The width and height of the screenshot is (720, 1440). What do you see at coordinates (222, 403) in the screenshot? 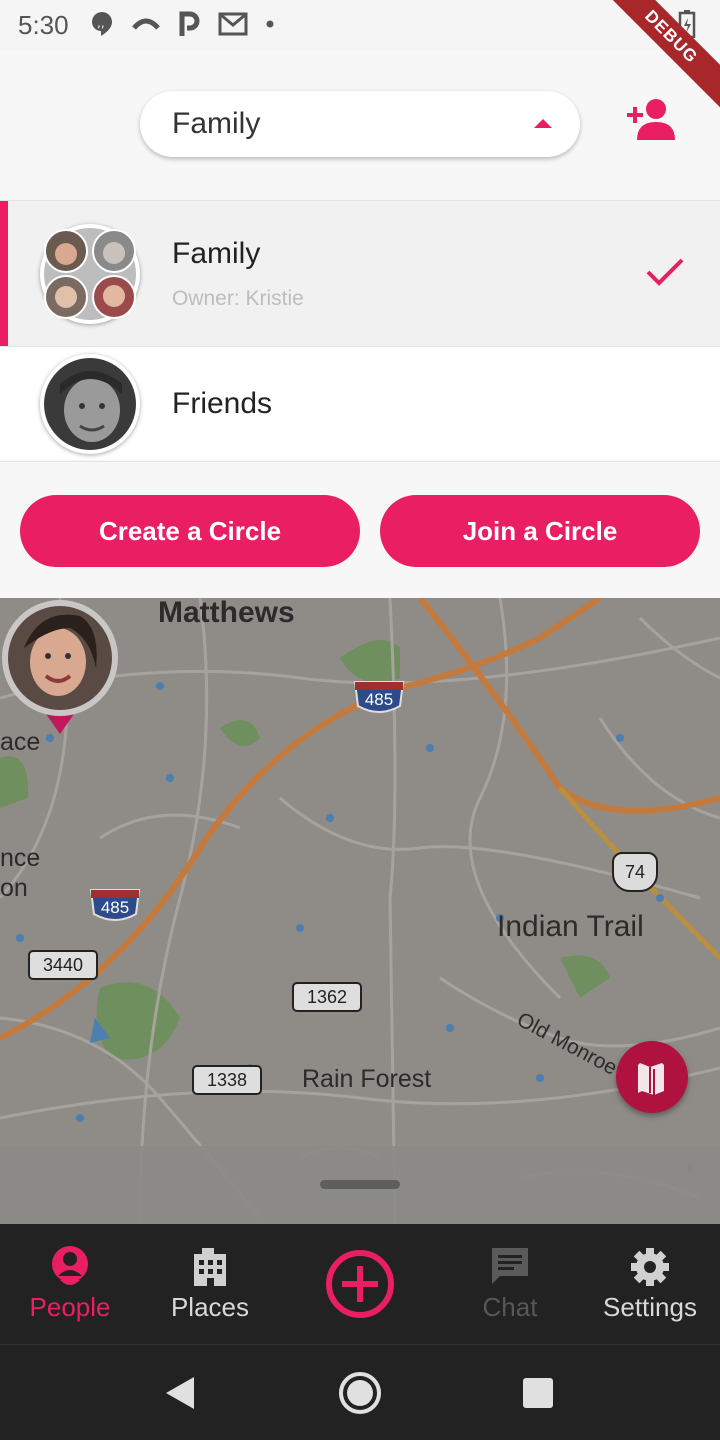
I see `circle-name: Friends` at bounding box center [222, 403].